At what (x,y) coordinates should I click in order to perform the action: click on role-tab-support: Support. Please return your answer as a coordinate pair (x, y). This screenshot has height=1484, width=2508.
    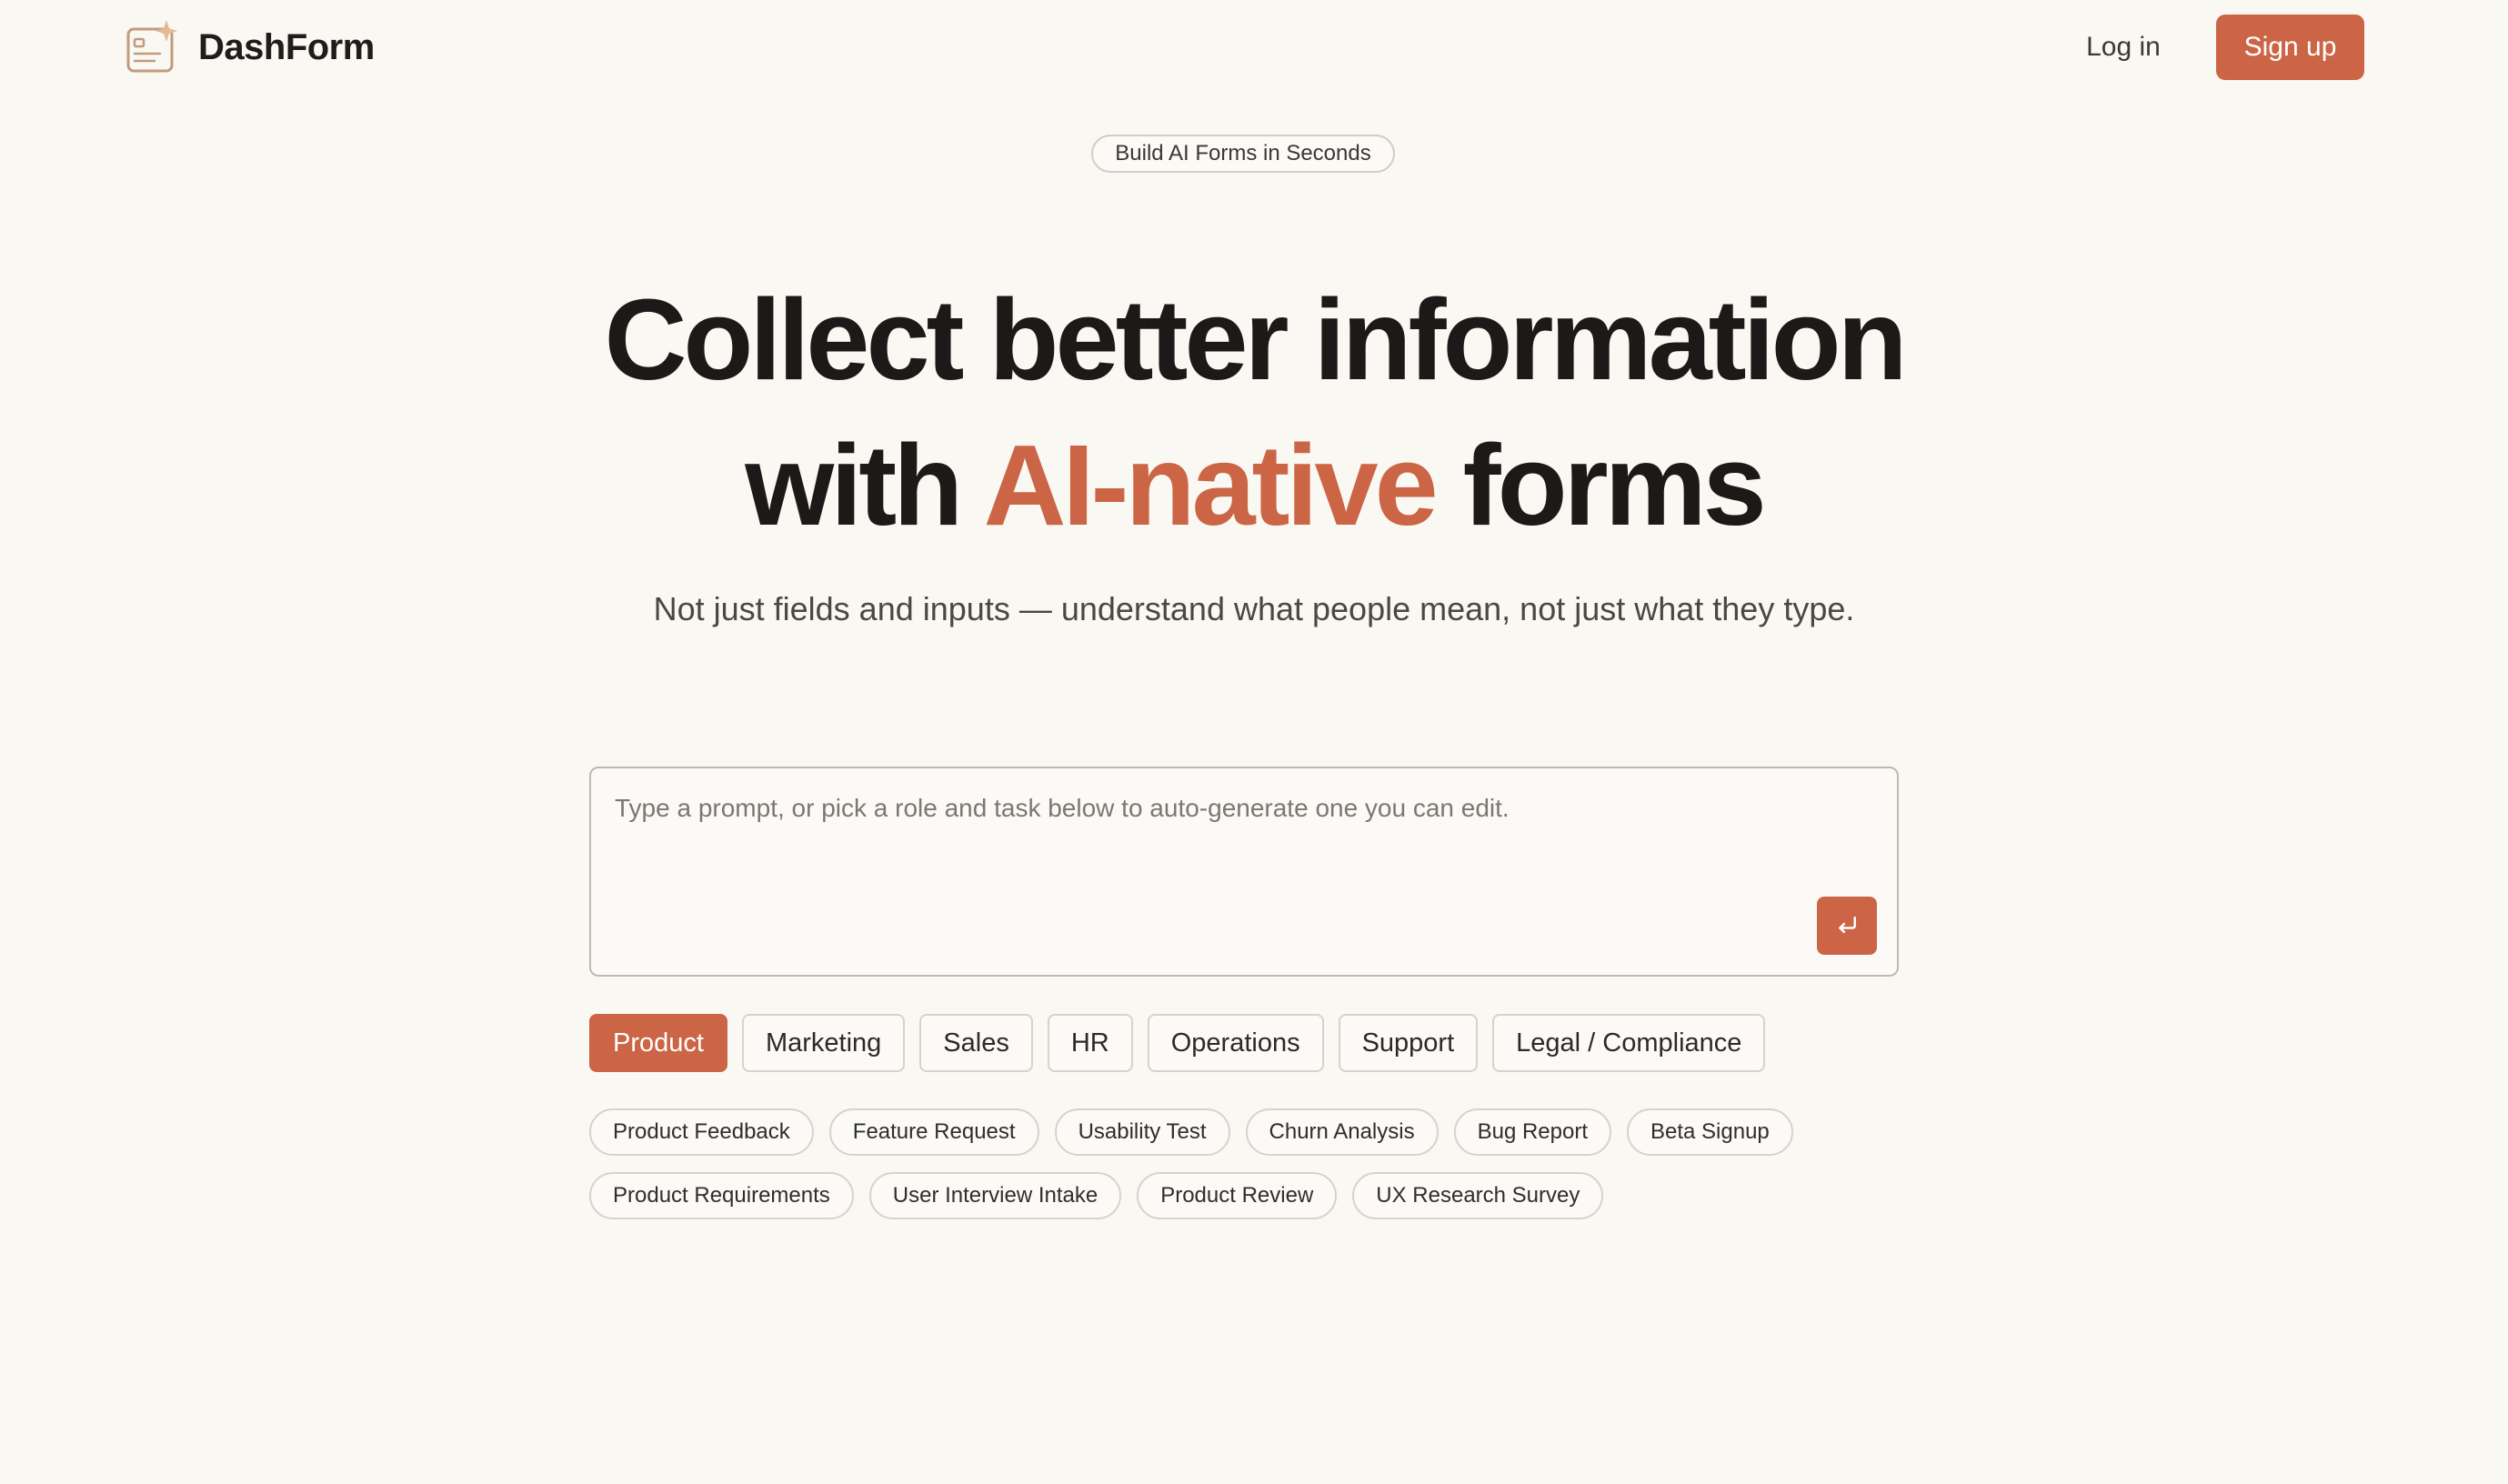
    Looking at the image, I should click on (1408, 1043).